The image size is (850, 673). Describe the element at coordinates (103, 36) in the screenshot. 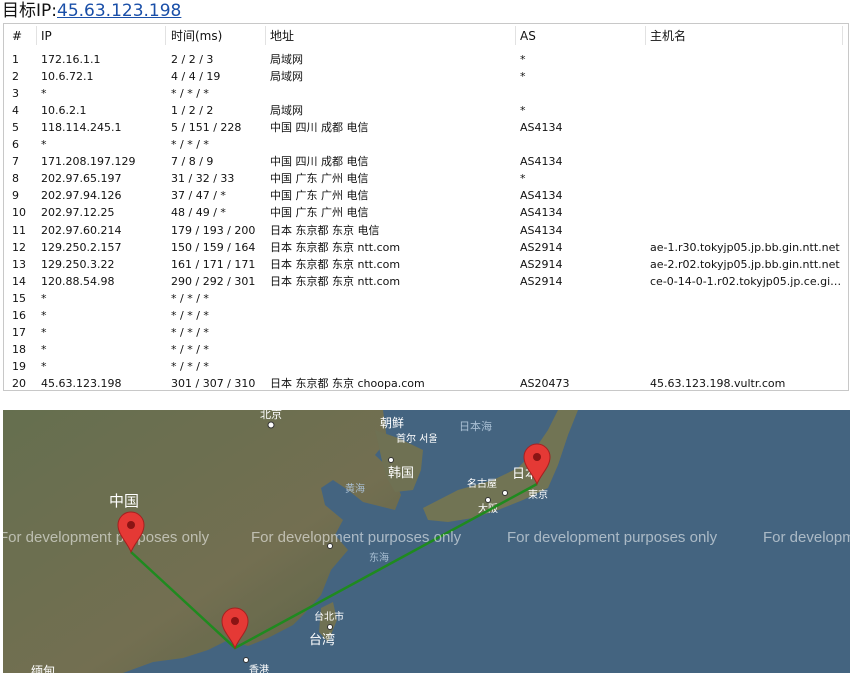

I see `column-header-ip: IP` at that location.